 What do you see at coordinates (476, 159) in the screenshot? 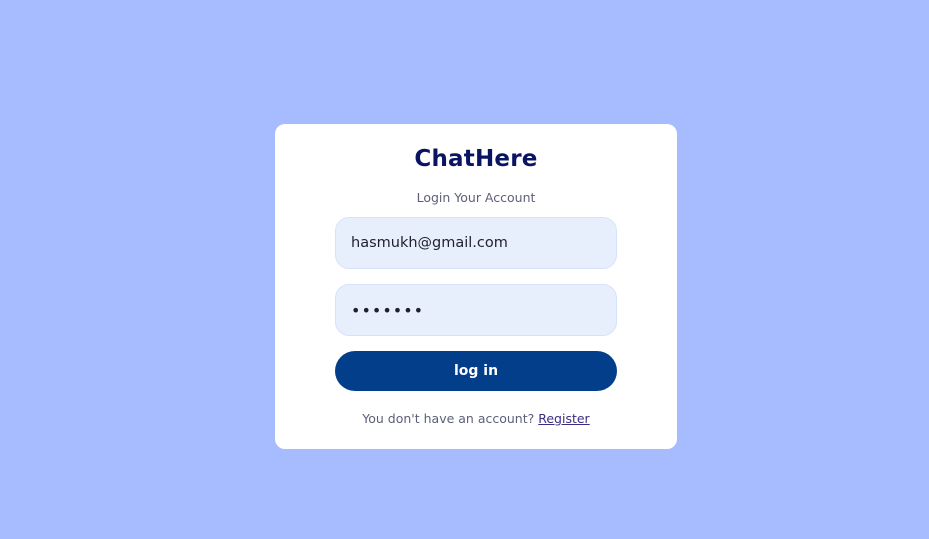
I see `app-title: ChatHere` at bounding box center [476, 159].